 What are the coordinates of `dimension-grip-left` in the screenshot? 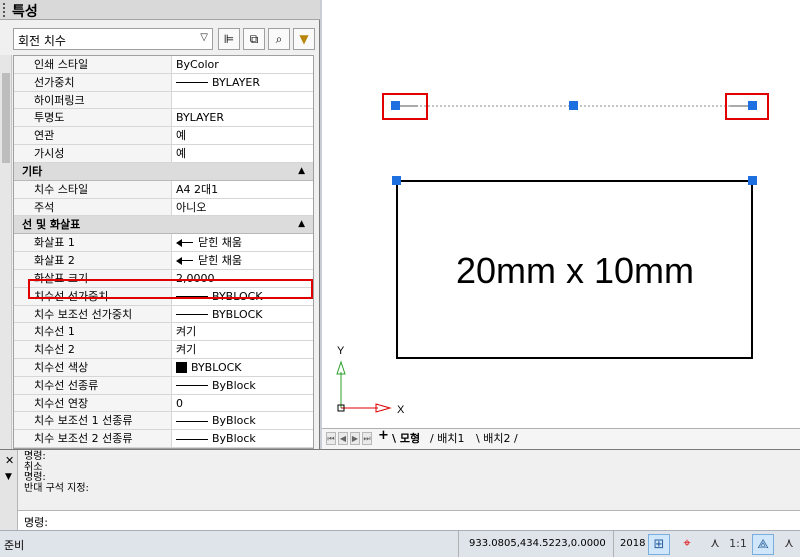 It's located at (395, 105).